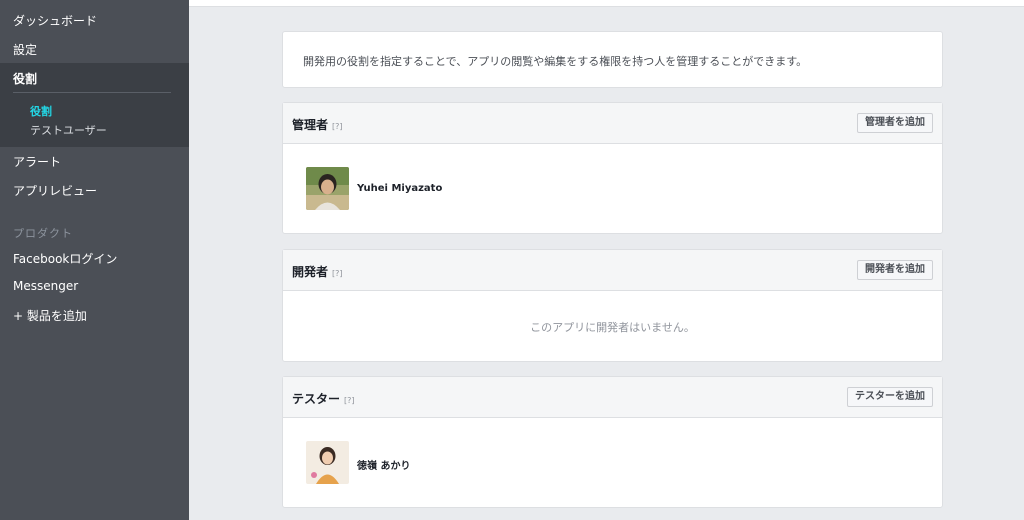  Describe the element at coordinates (310, 272) in the screenshot. I see `developers-title-text: 開発者` at that location.